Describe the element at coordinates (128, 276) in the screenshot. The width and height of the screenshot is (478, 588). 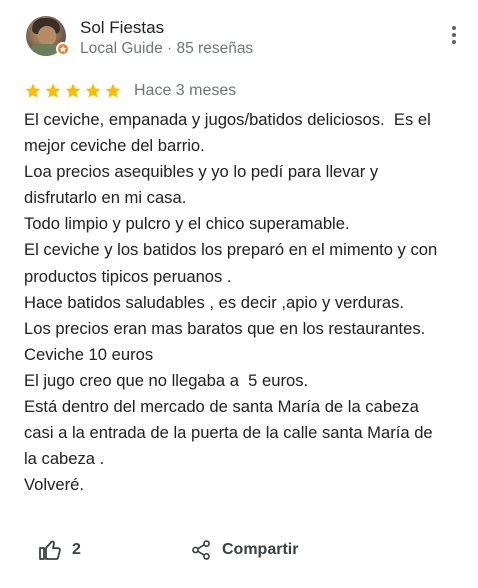
I see `review-line: productos tipicos peruanos .` at that location.